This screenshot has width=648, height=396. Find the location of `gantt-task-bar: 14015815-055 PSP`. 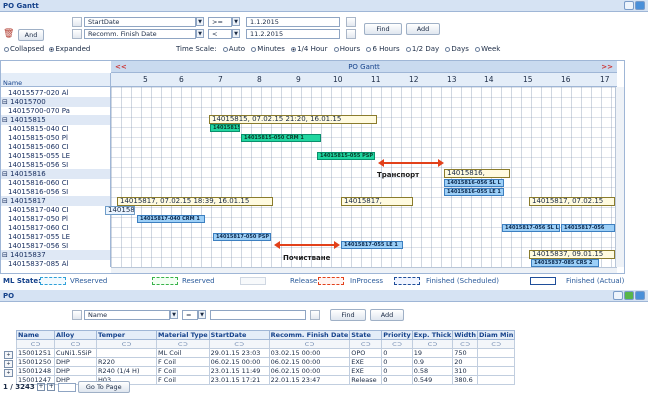

gantt-task-bar: 14015815-055 PSP is located at coordinates (346, 156).